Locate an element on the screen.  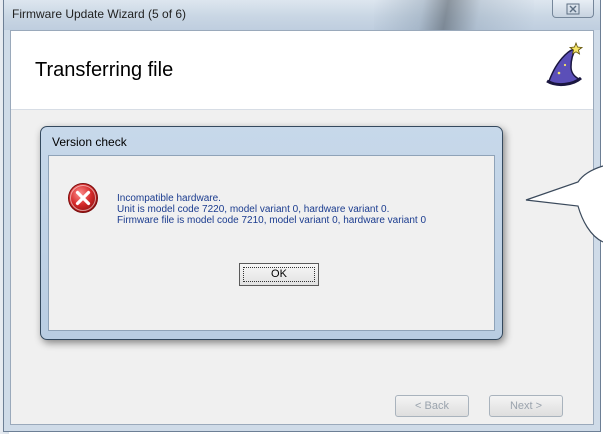
error-icon is located at coordinates (83, 198).